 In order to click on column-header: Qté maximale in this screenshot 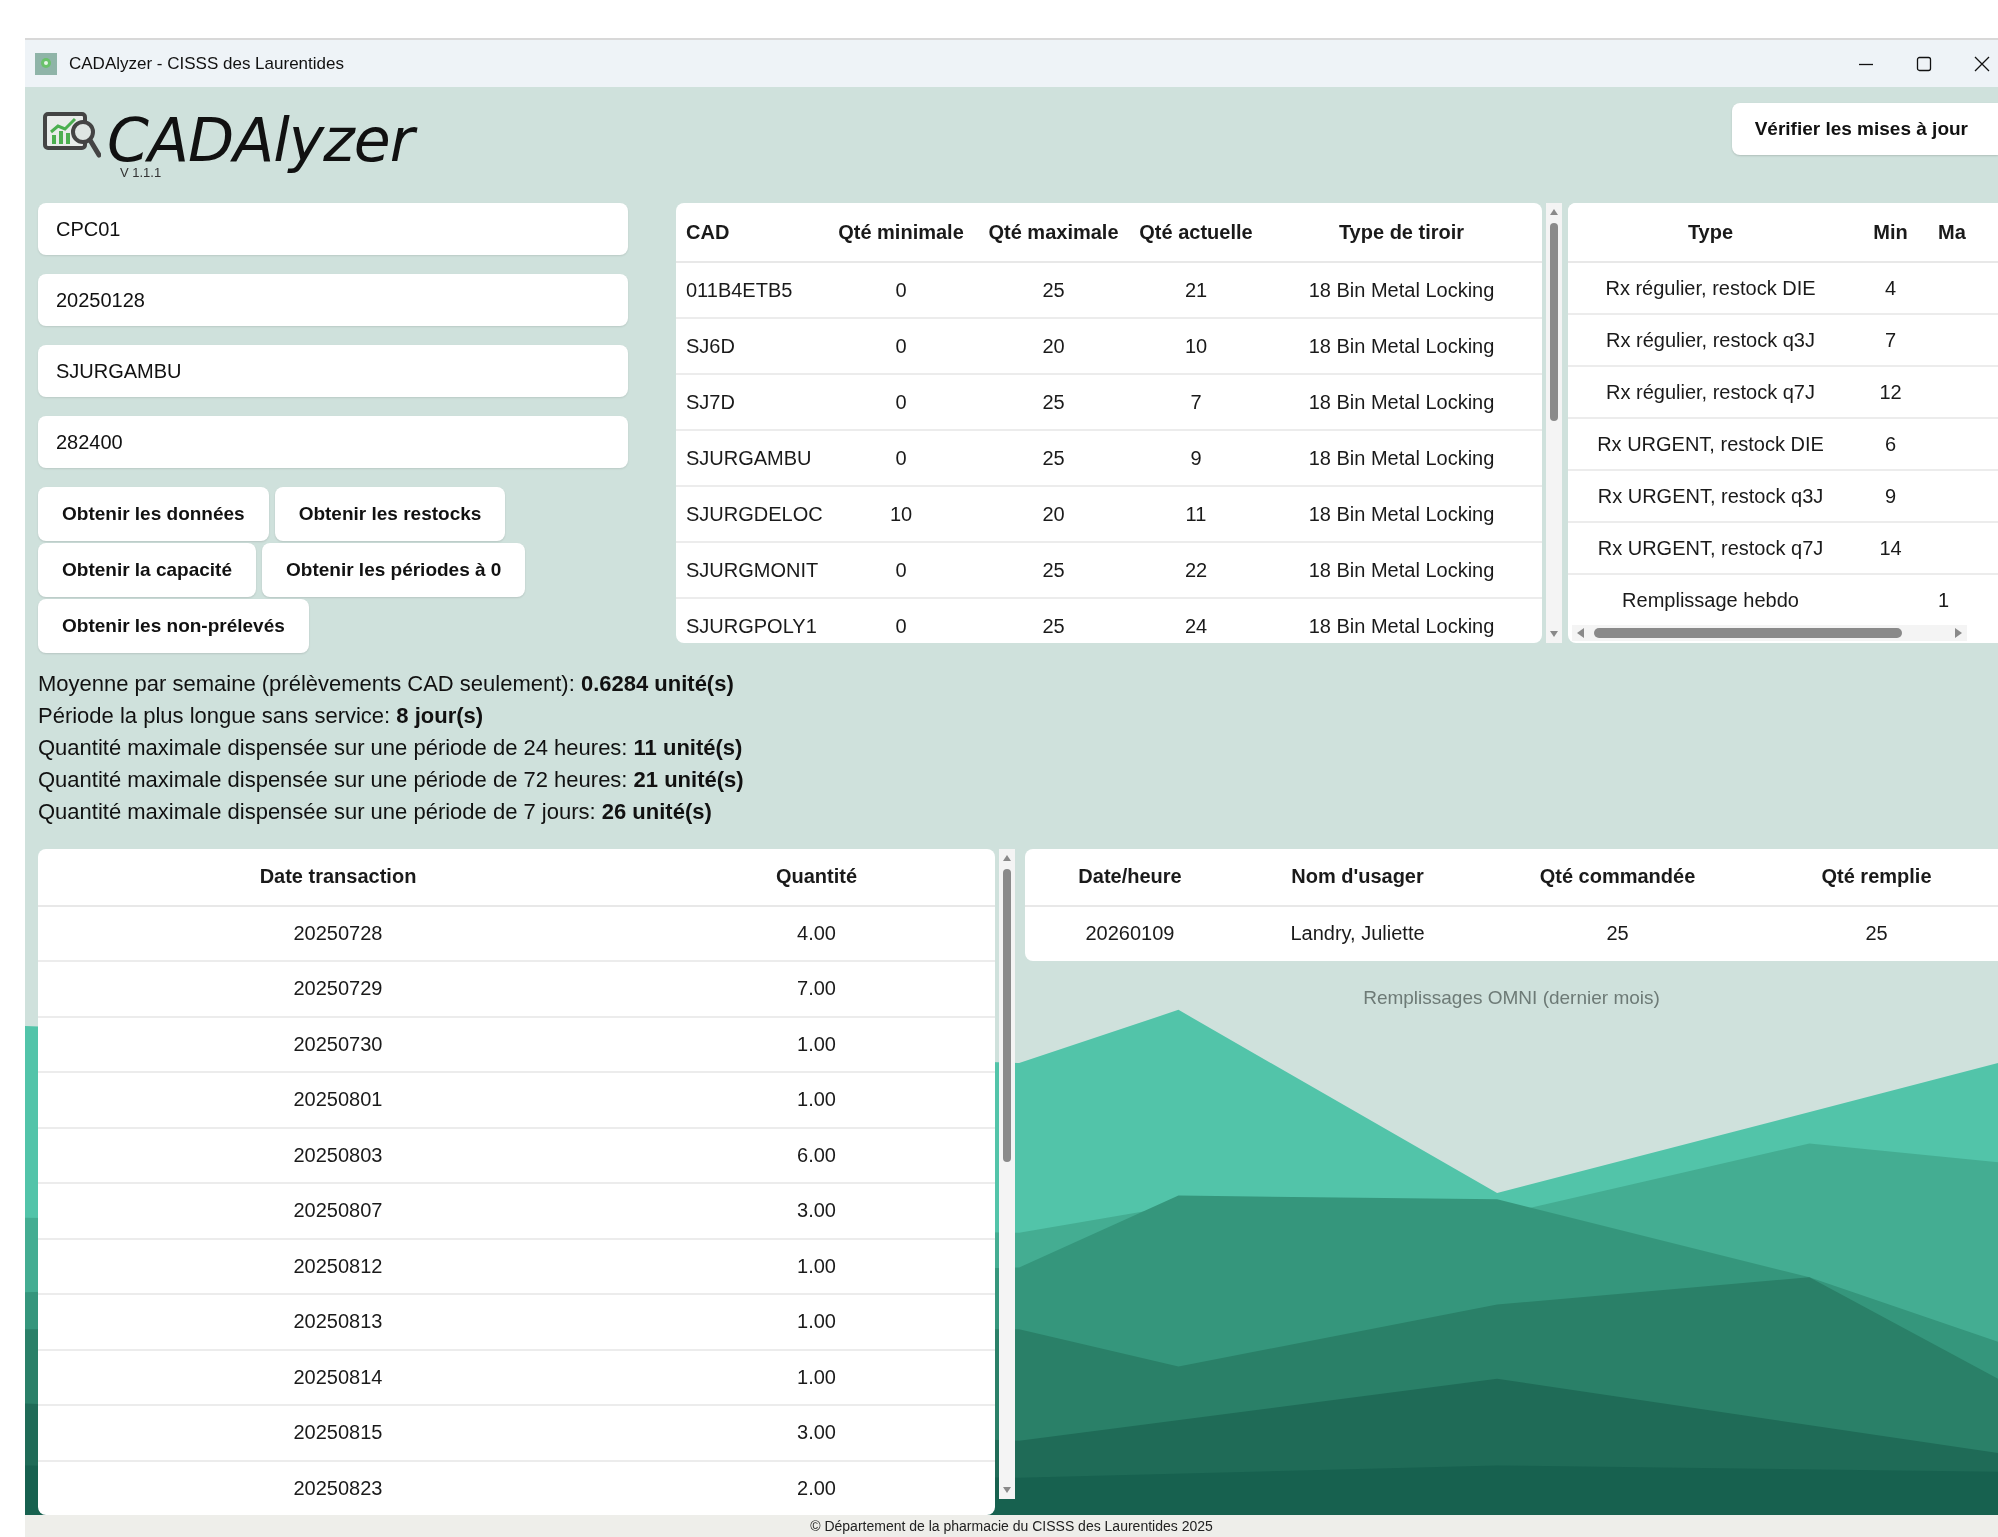, I will do `click(1053, 232)`.